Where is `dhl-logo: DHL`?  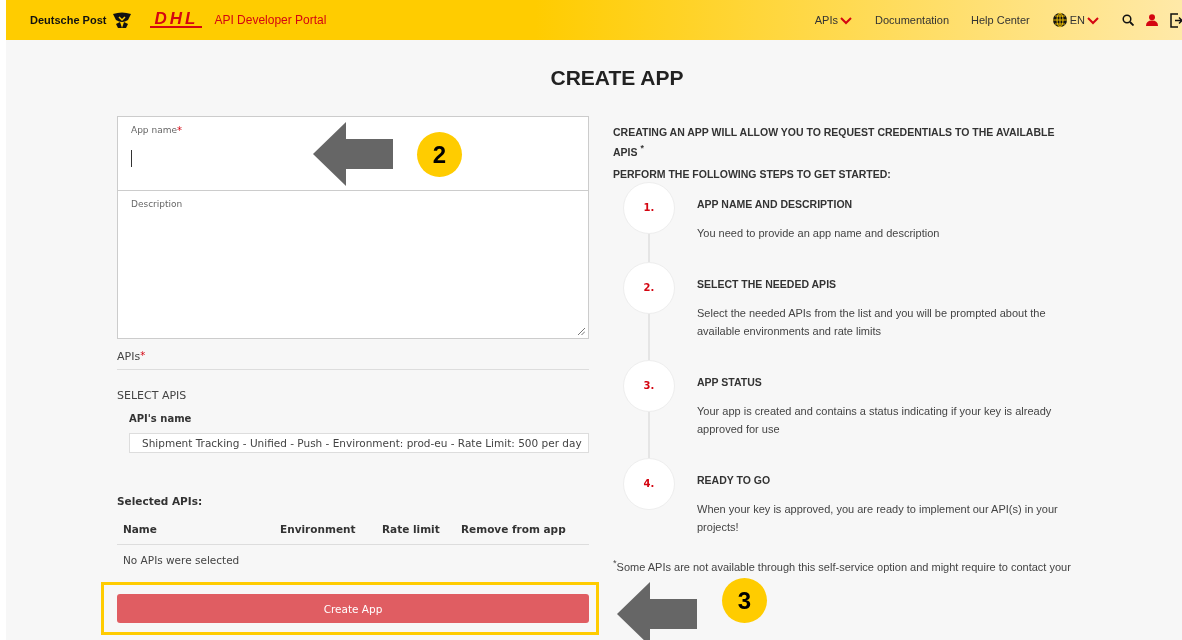 dhl-logo: DHL is located at coordinates (176, 20).